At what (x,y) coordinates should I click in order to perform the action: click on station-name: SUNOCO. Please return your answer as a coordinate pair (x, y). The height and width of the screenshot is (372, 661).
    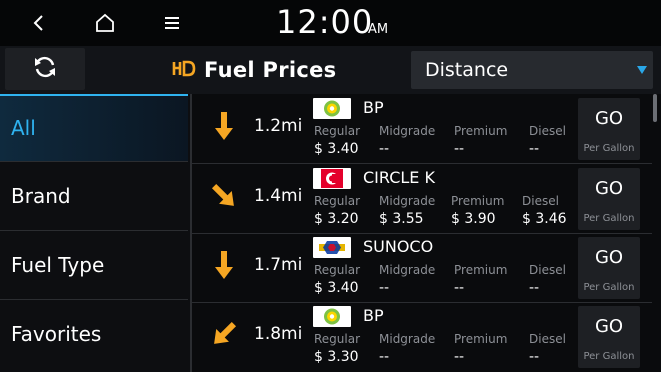
    Looking at the image, I should click on (398, 246).